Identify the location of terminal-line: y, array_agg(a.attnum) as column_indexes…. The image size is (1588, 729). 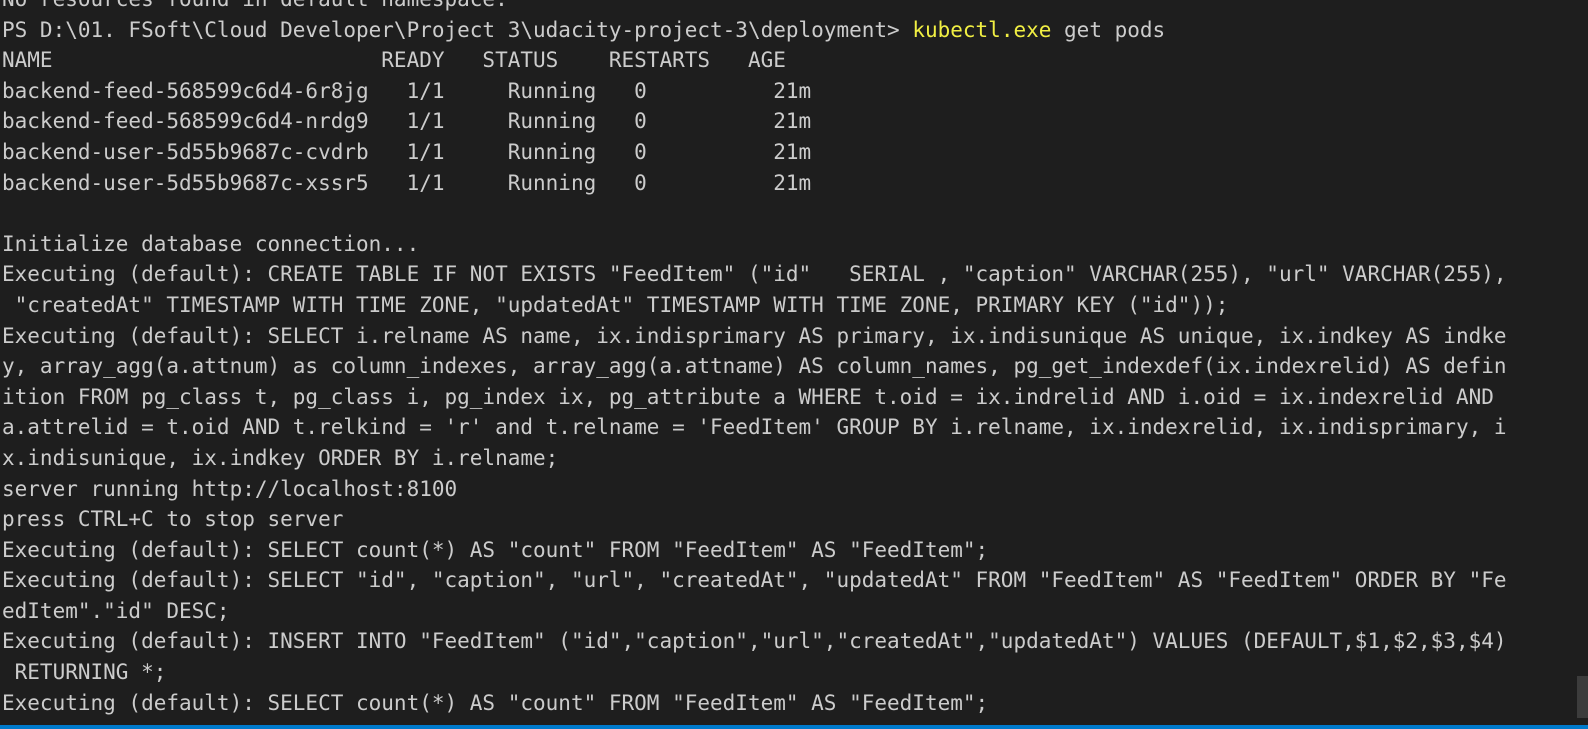
(754, 366).